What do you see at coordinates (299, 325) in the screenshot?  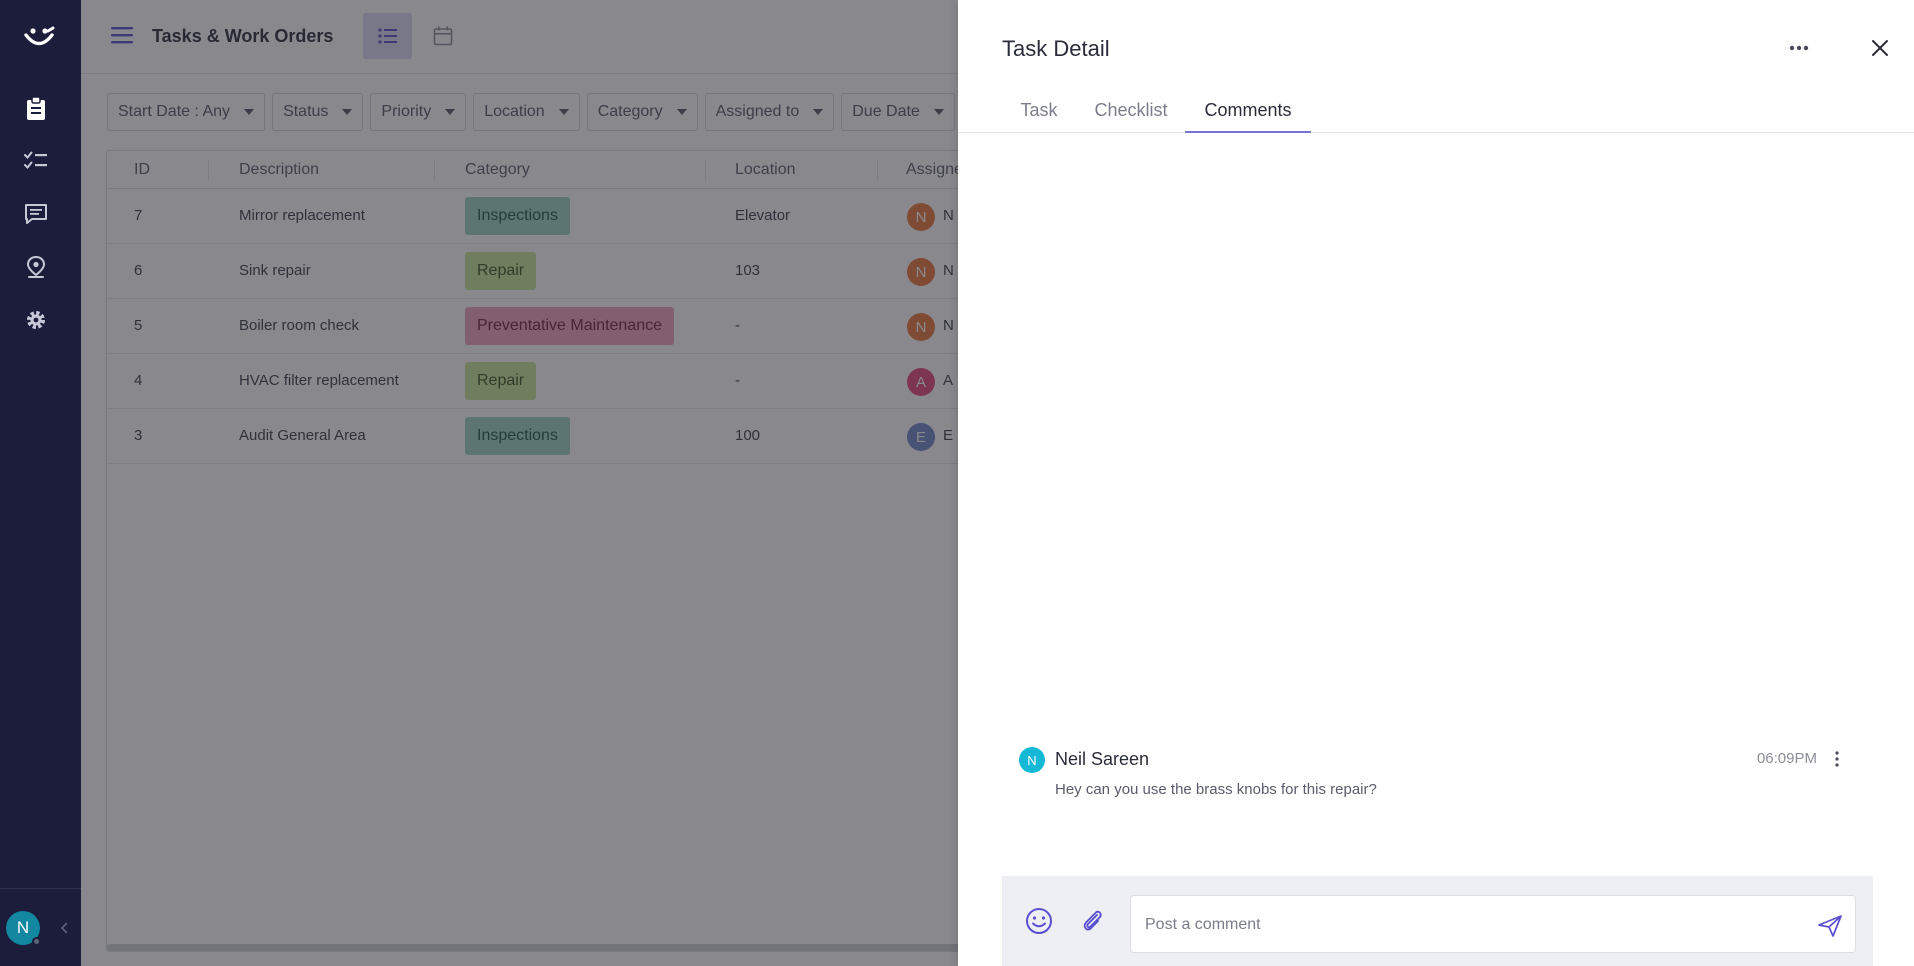 I see `task-description: Boiler room check` at bounding box center [299, 325].